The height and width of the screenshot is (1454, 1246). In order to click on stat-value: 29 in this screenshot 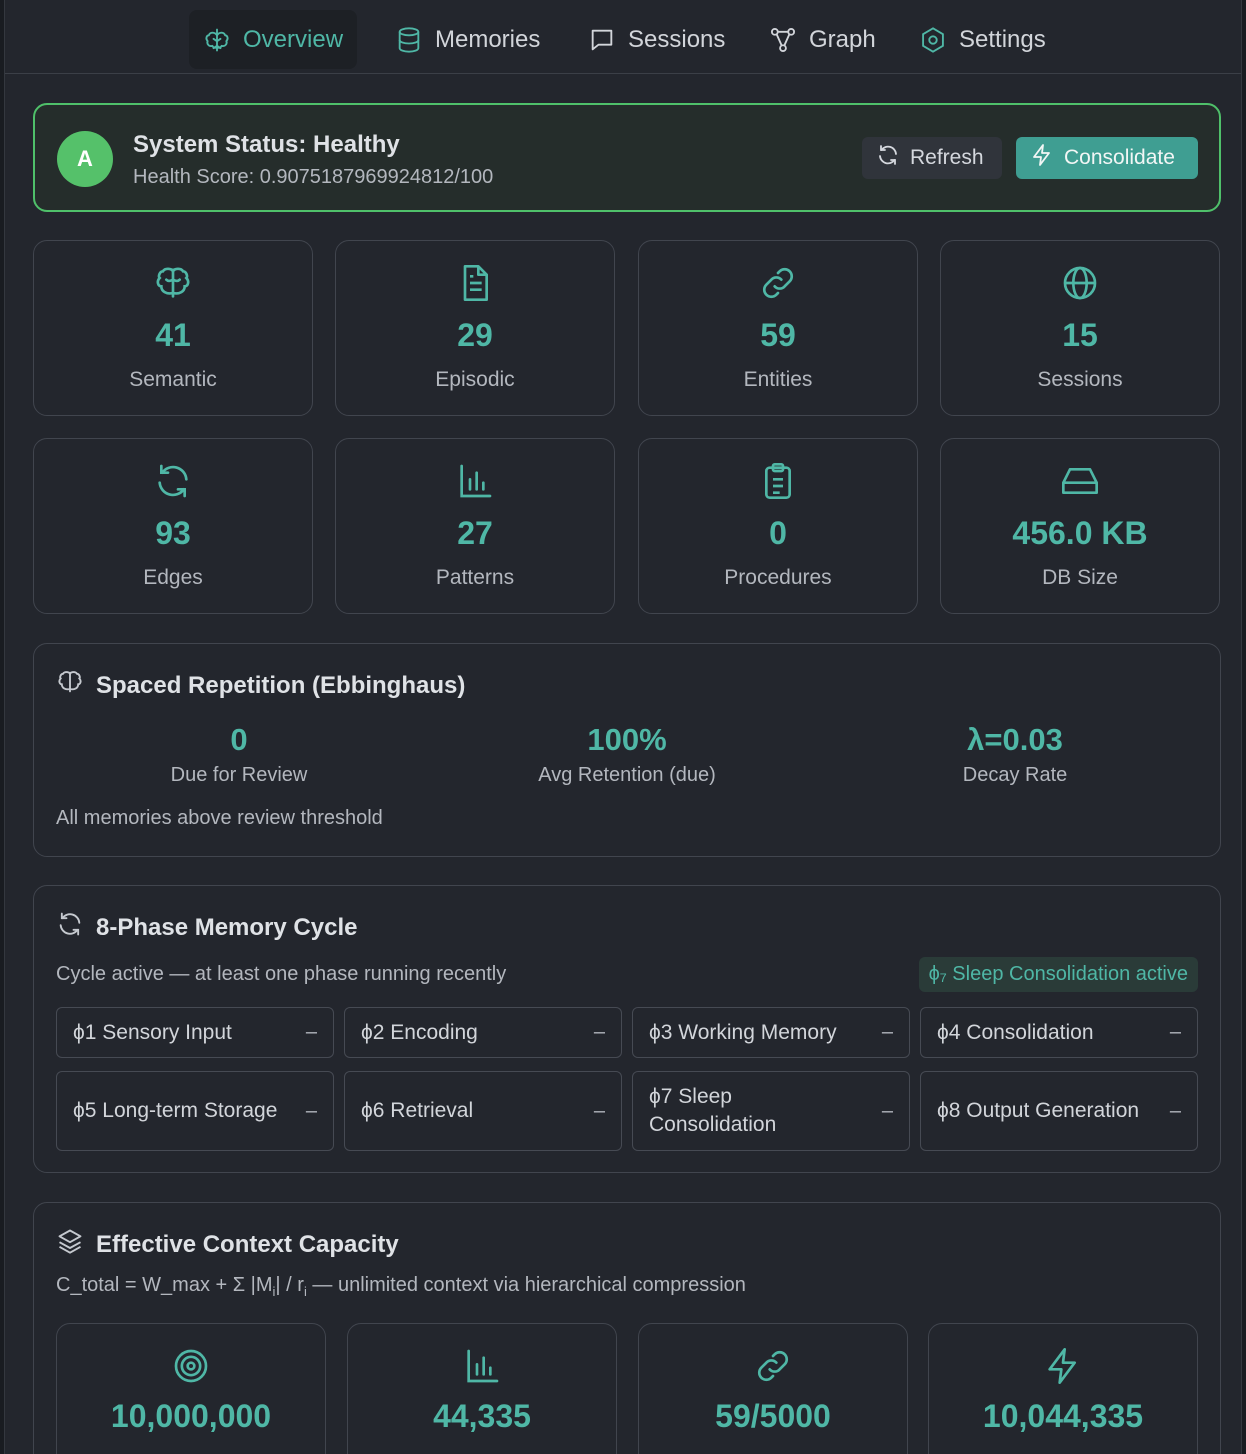, I will do `click(475, 335)`.